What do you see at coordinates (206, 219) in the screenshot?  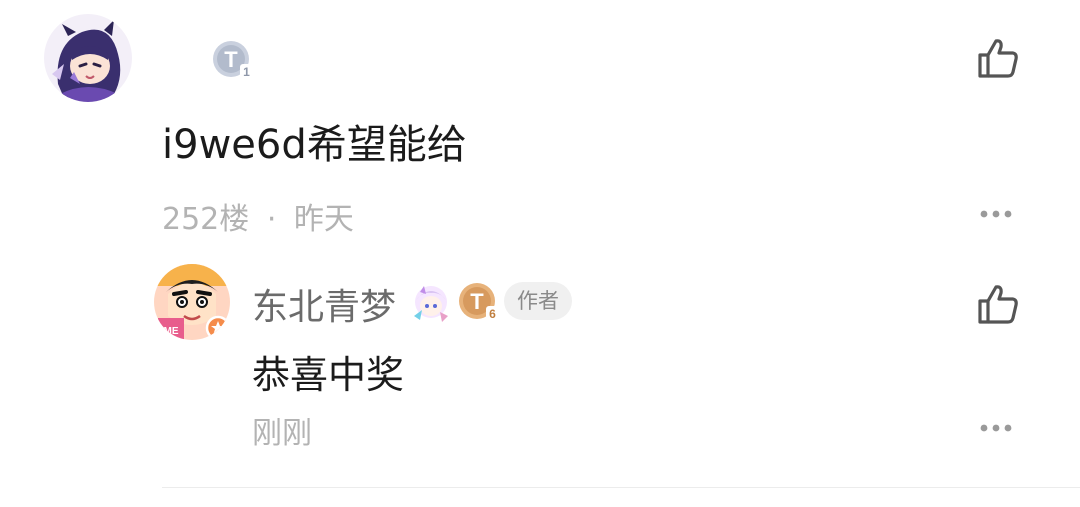 I see `floor-number: 252楼` at bounding box center [206, 219].